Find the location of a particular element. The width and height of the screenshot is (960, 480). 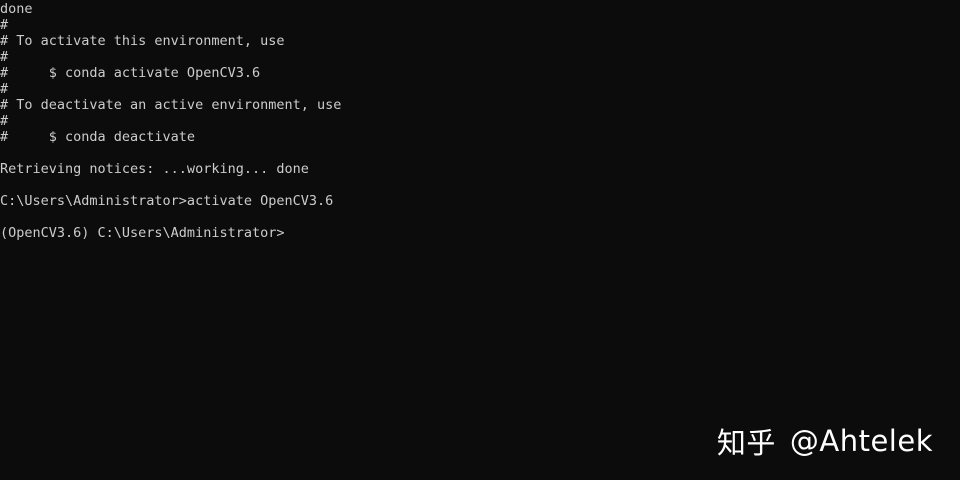

output-line: # $ conda activate OpenCV3.6 is located at coordinates (130, 73).